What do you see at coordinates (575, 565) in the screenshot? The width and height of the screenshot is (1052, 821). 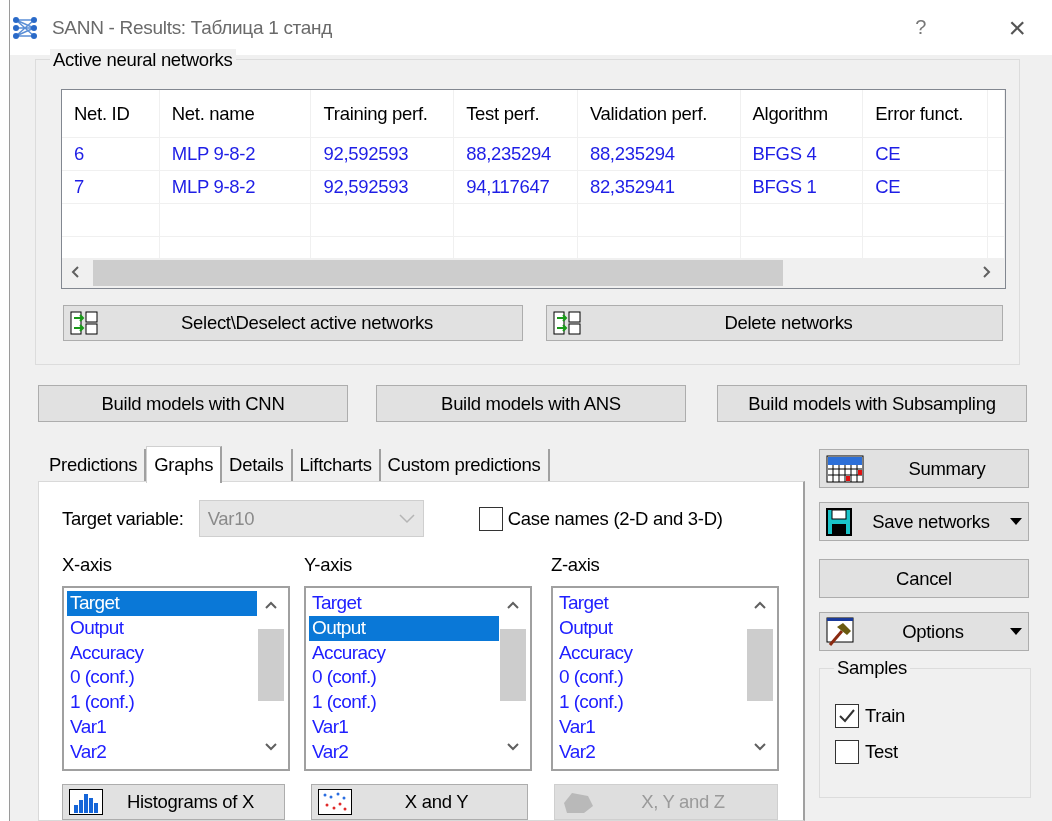 I see `axis-label: Z-axis` at bounding box center [575, 565].